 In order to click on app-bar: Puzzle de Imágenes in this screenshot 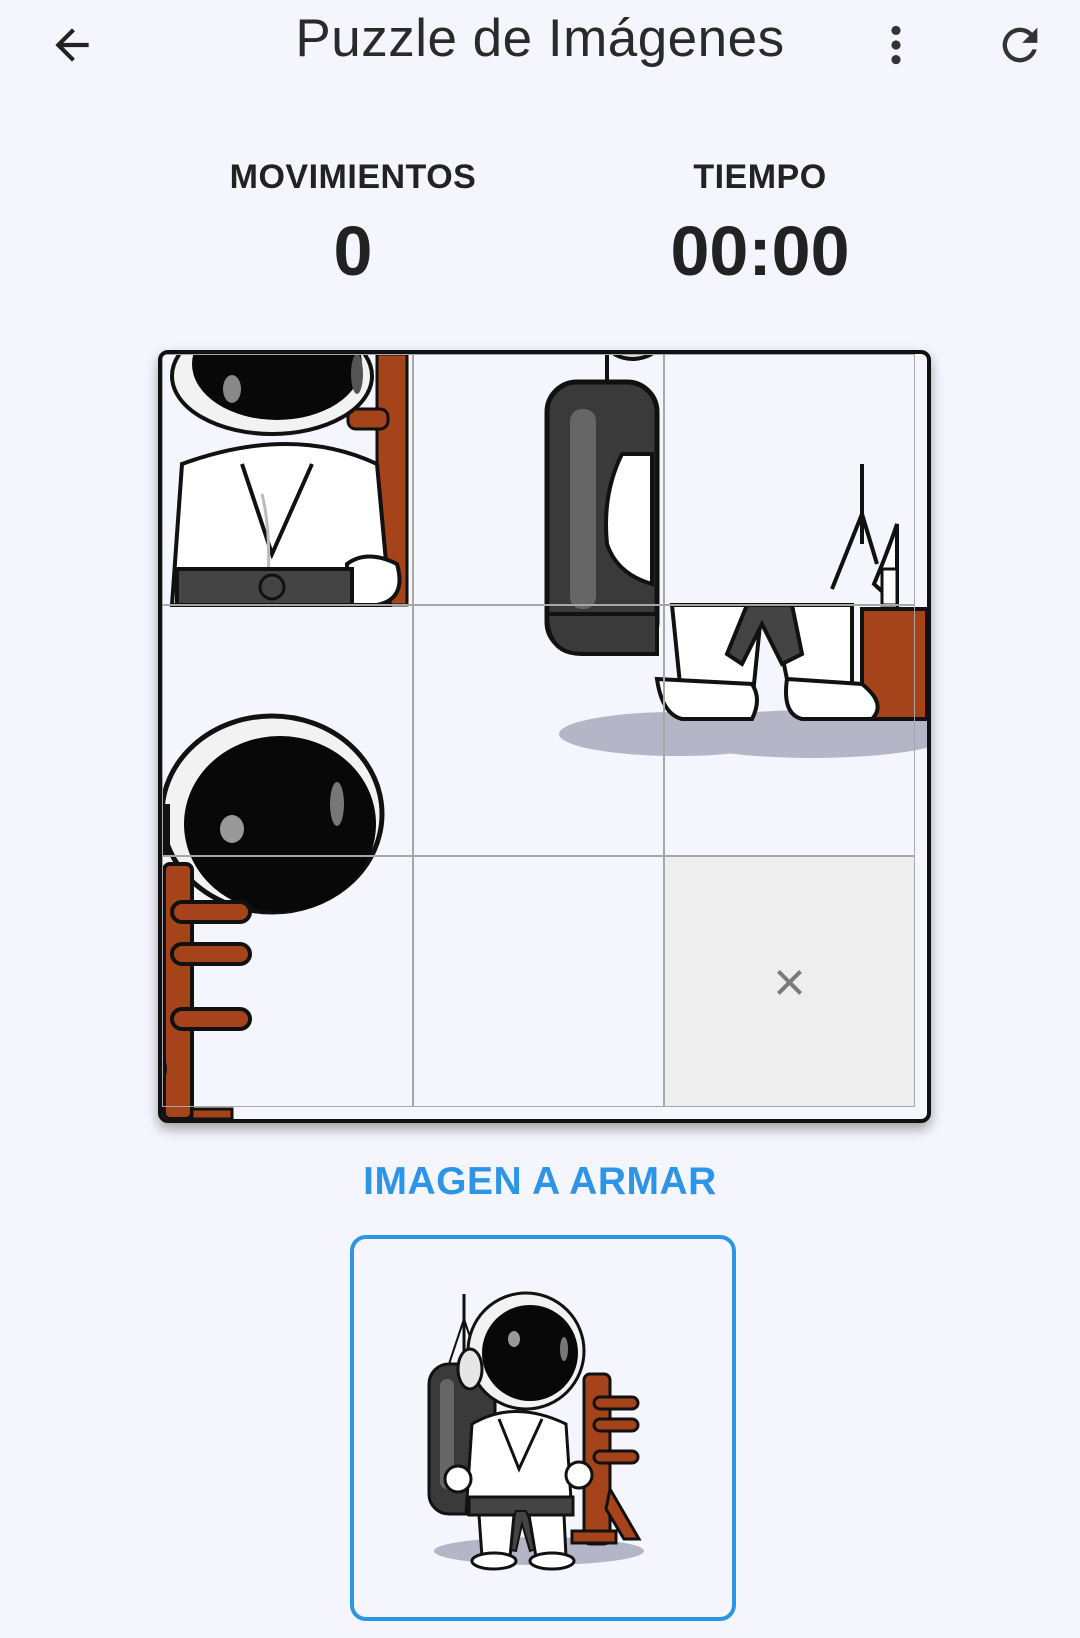, I will do `click(540, 45)`.